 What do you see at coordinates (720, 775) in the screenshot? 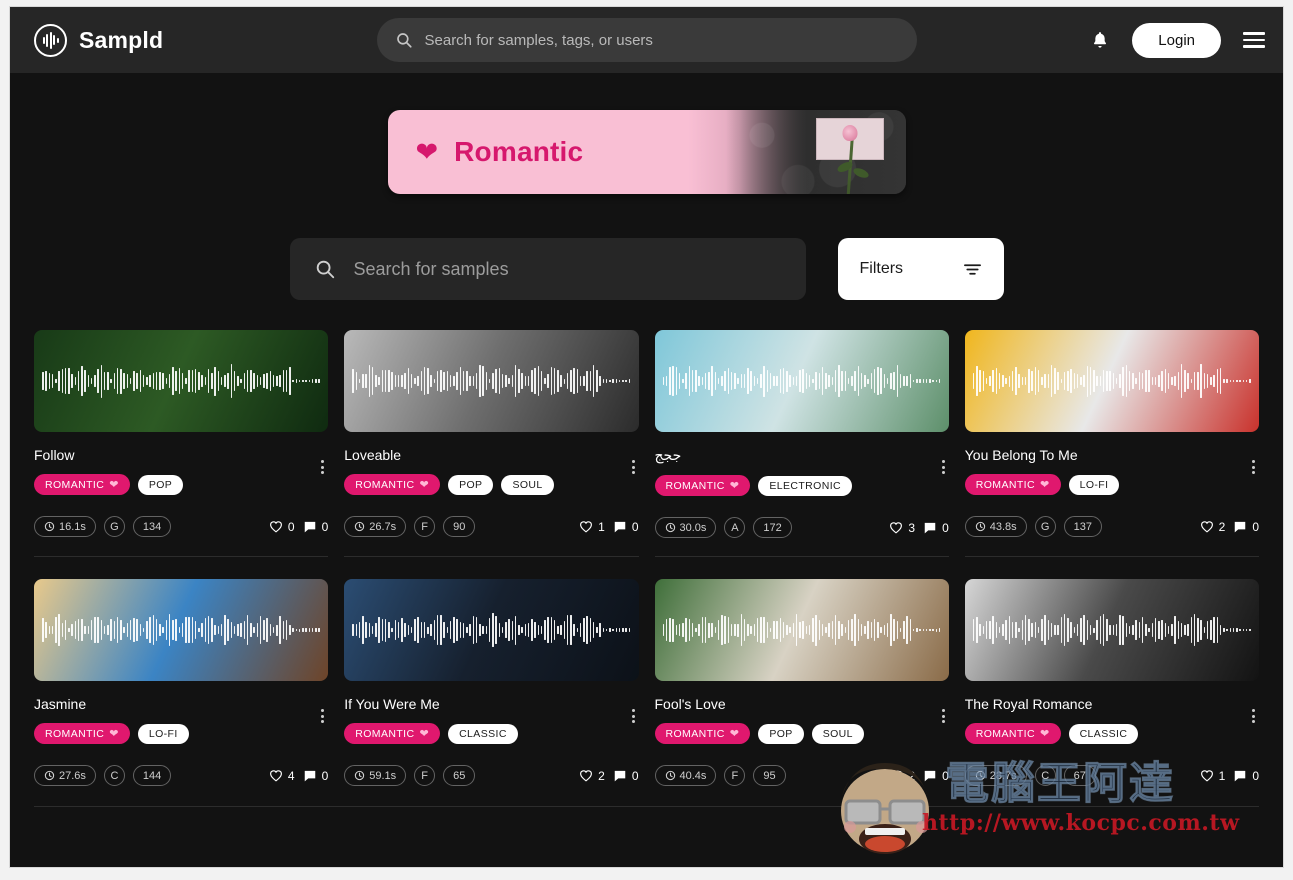
I see `sample-attributes: 40.4s F 95` at bounding box center [720, 775].